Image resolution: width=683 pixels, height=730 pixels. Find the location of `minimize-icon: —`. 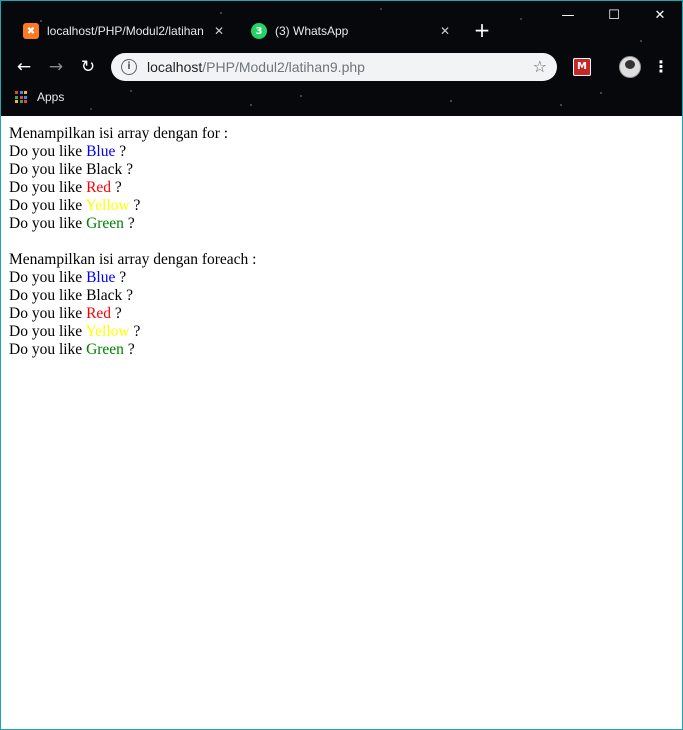

minimize-icon: — is located at coordinates (568, 16).